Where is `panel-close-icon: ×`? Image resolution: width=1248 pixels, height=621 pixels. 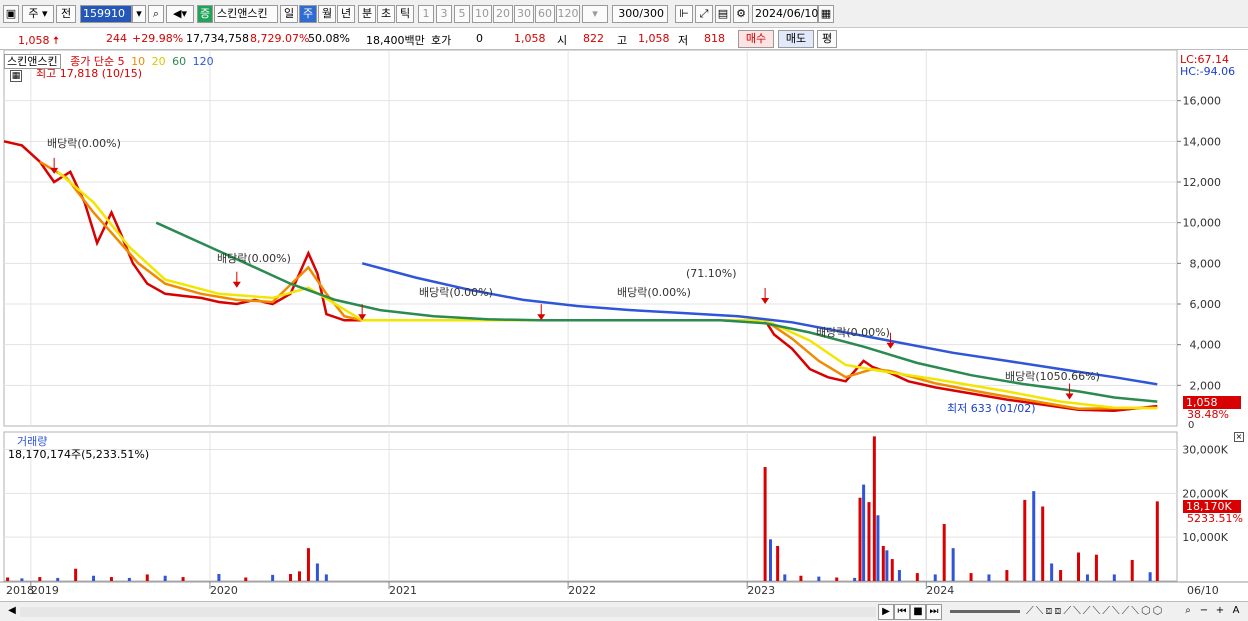
panel-close-icon: × is located at coordinates (1239, 437).